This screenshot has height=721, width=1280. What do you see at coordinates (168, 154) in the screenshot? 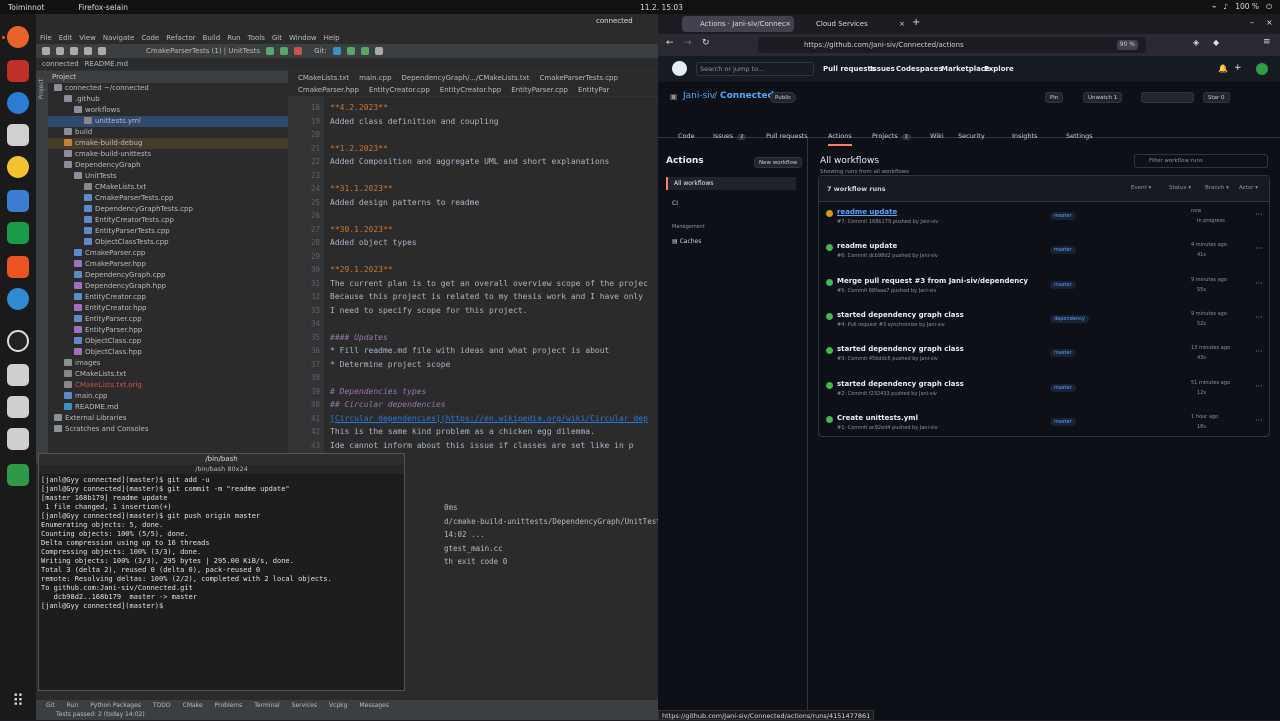
I see `tree-item: cmake-build-unittests` at bounding box center [168, 154].